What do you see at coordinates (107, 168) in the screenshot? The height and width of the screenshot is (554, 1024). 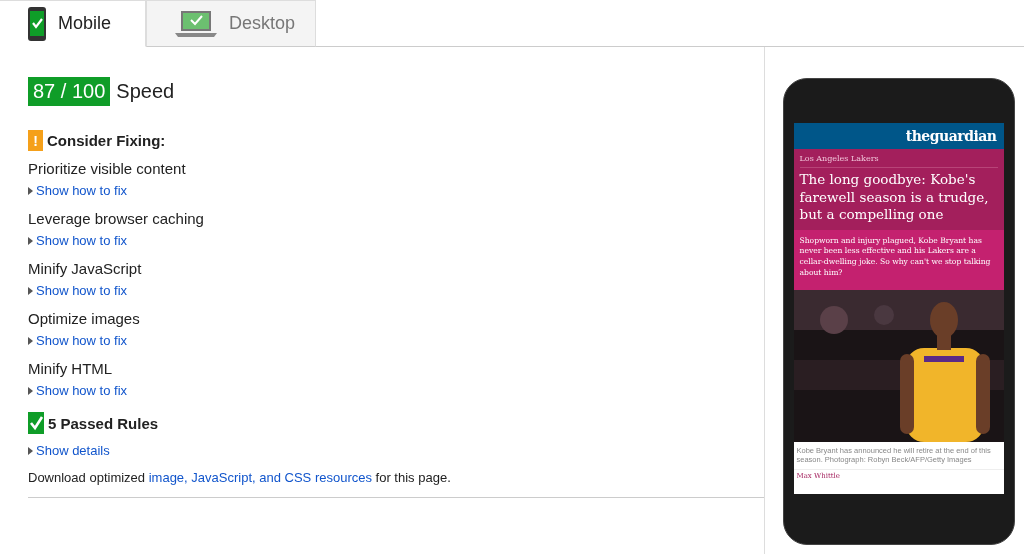 I see `rule-name: Prioritize visible content` at bounding box center [107, 168].